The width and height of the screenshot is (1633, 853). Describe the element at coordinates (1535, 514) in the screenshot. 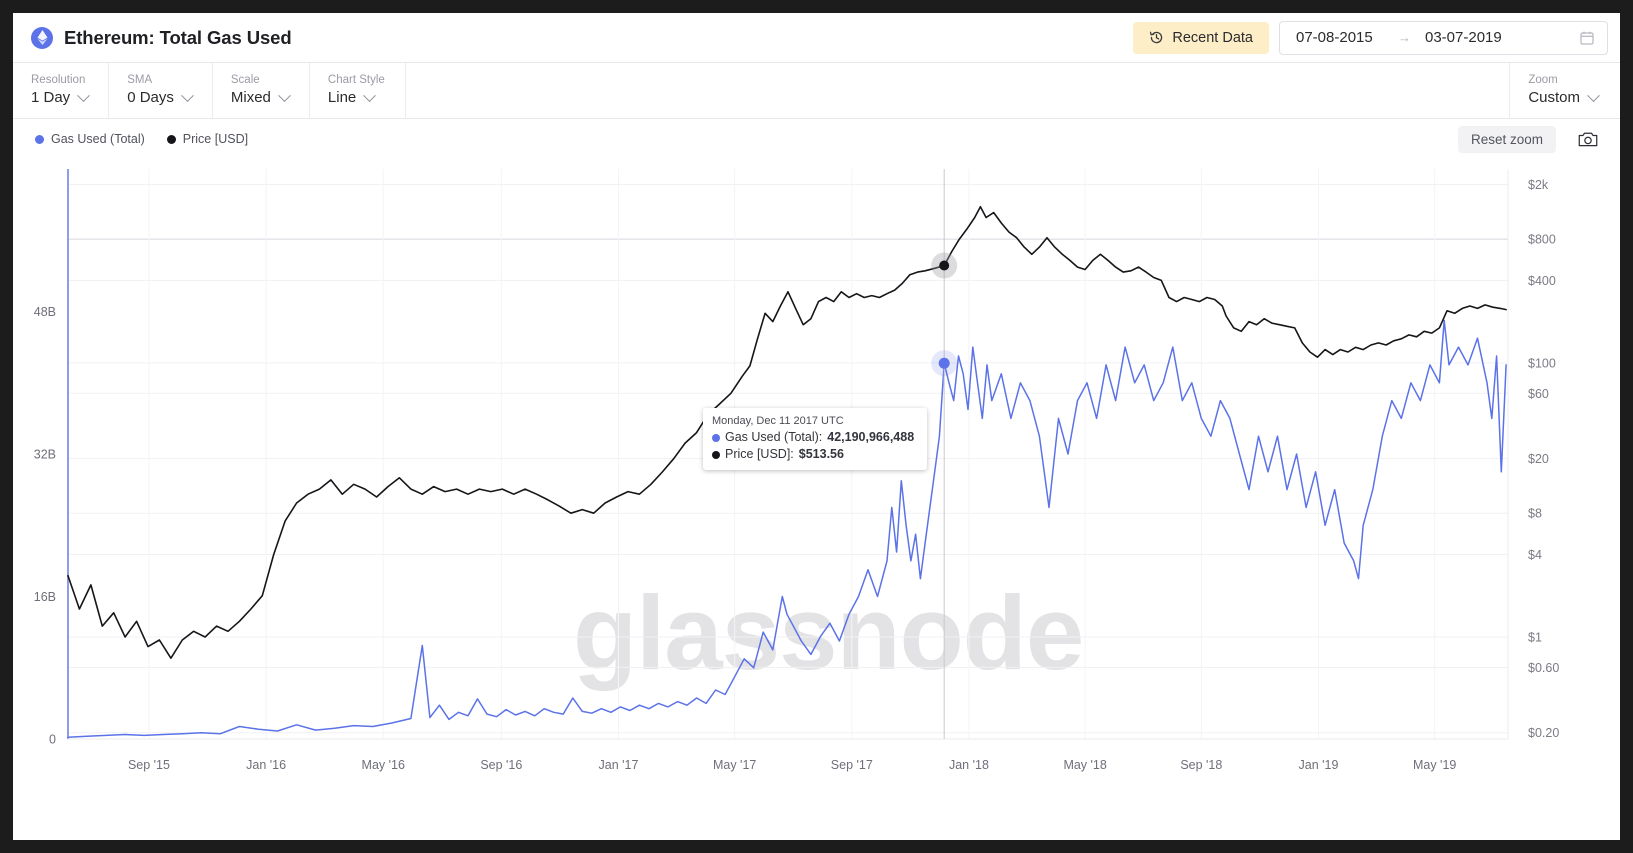

I see `svg-text: $8` at that location.